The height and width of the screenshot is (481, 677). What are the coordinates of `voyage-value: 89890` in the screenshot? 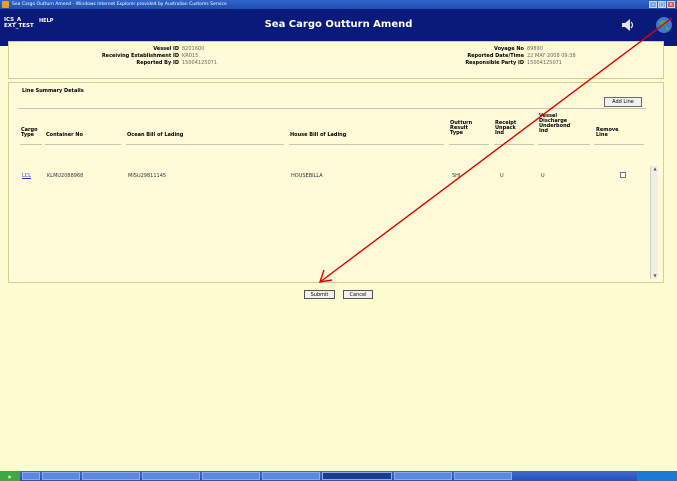 It's located at (535, 49).